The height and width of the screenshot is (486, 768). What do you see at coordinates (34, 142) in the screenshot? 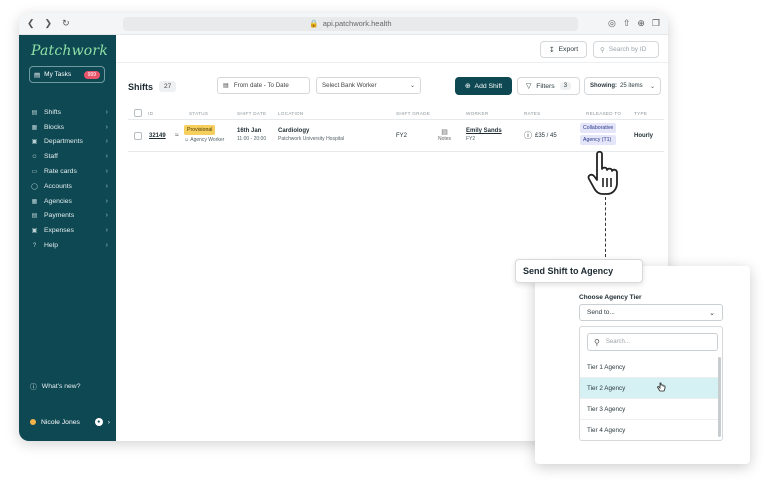
I see `building-icon: ▣` at bounding box center [34, 142].